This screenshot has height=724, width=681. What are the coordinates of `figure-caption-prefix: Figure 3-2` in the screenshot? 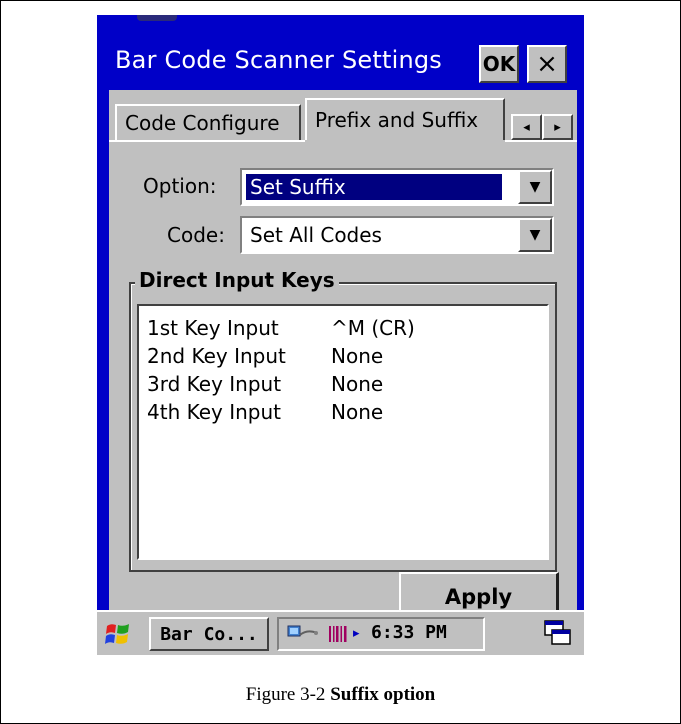 It's located at (288, 694).